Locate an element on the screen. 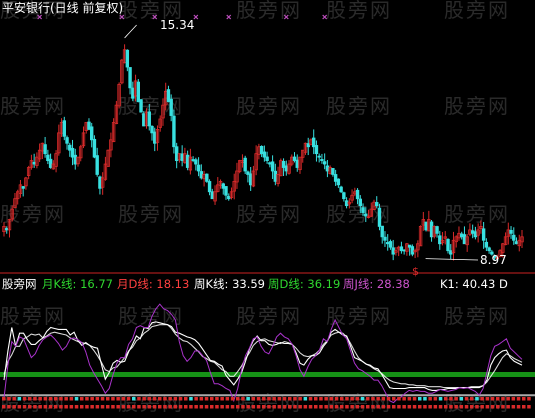 The image size is (535, 418). weekly-j-label: 周J线: 28.38 is located at coordinates (376, 284).